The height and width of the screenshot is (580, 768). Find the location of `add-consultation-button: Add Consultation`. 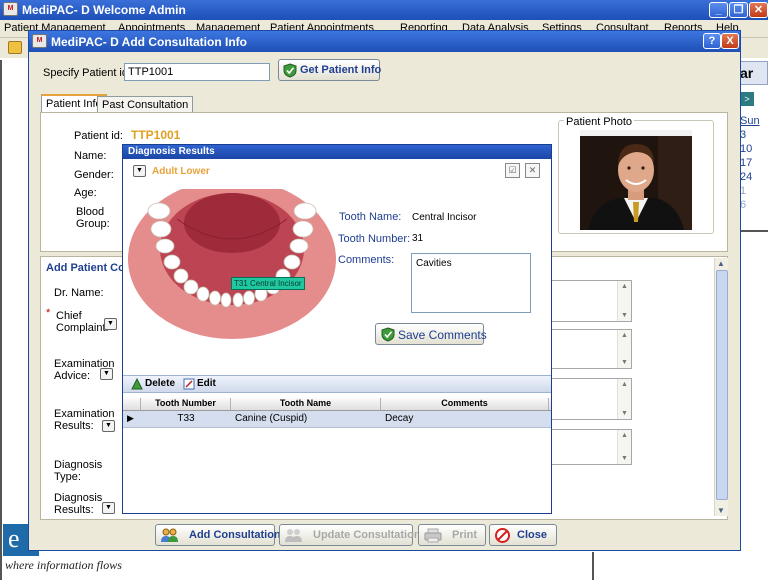

add-consultation-button: Add Consultation is located at coordinates (218, 535).